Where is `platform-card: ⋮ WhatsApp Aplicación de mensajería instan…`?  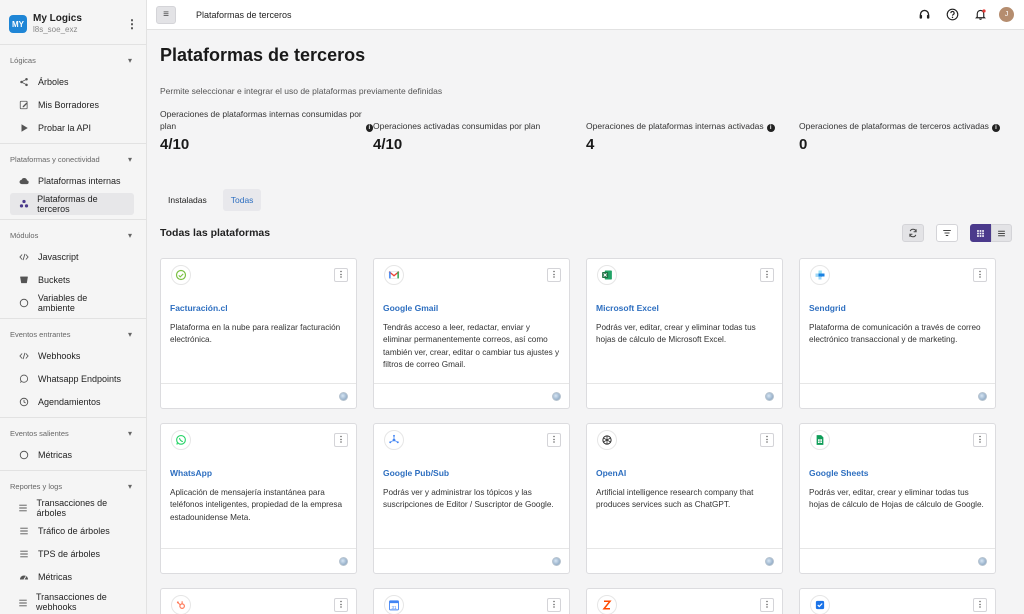 platform-card: ⋮ WhatsApp Aplicación de mensajería instan… is located at coordinates (258, 498).